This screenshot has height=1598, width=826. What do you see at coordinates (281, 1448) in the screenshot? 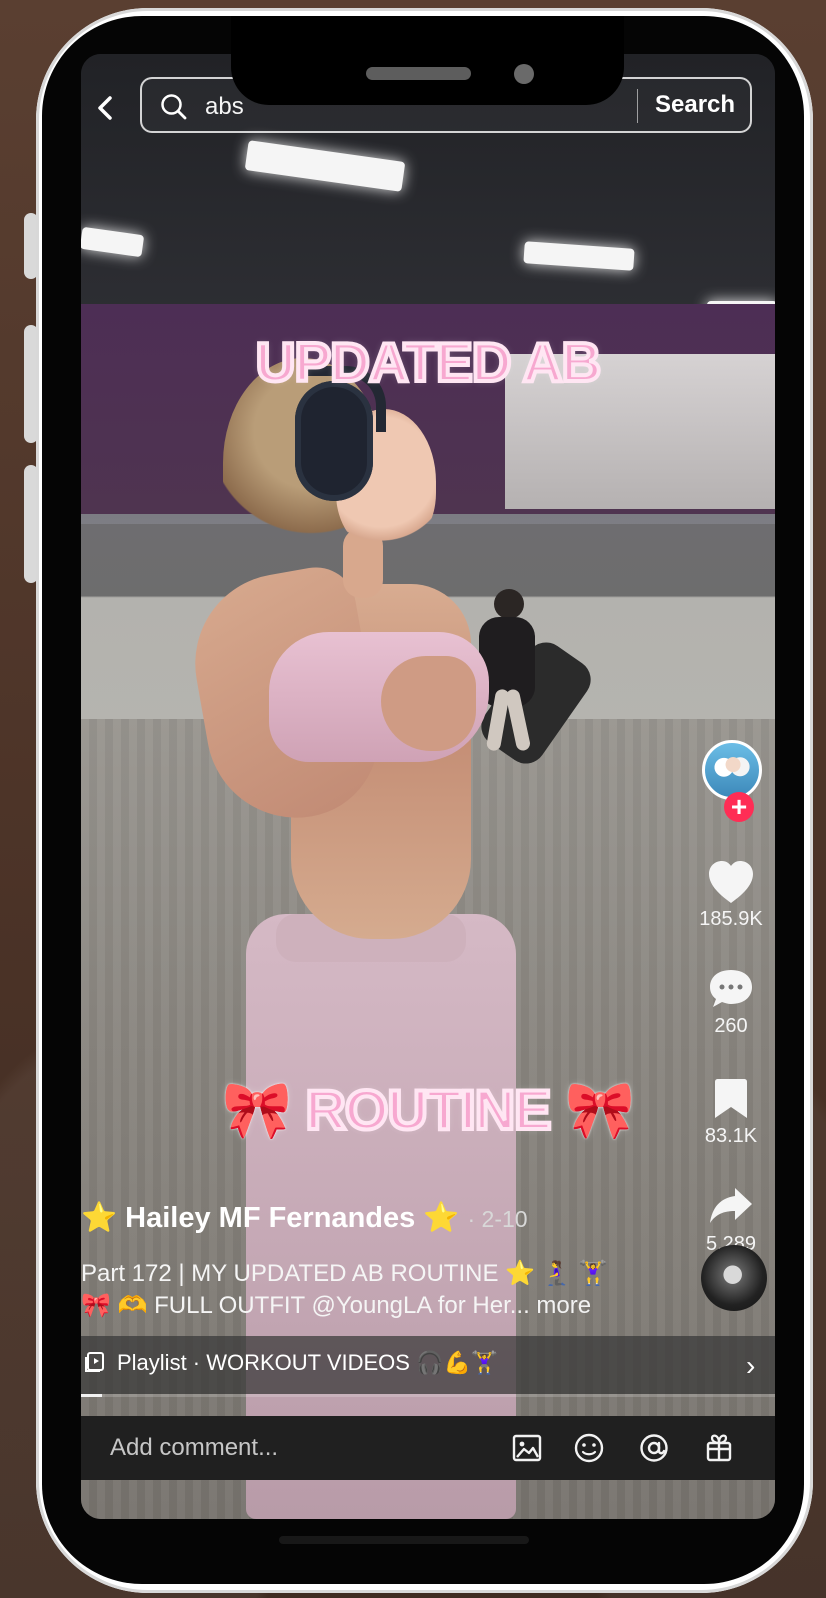
I see `comment-input` at bounding box center [281, 1448].